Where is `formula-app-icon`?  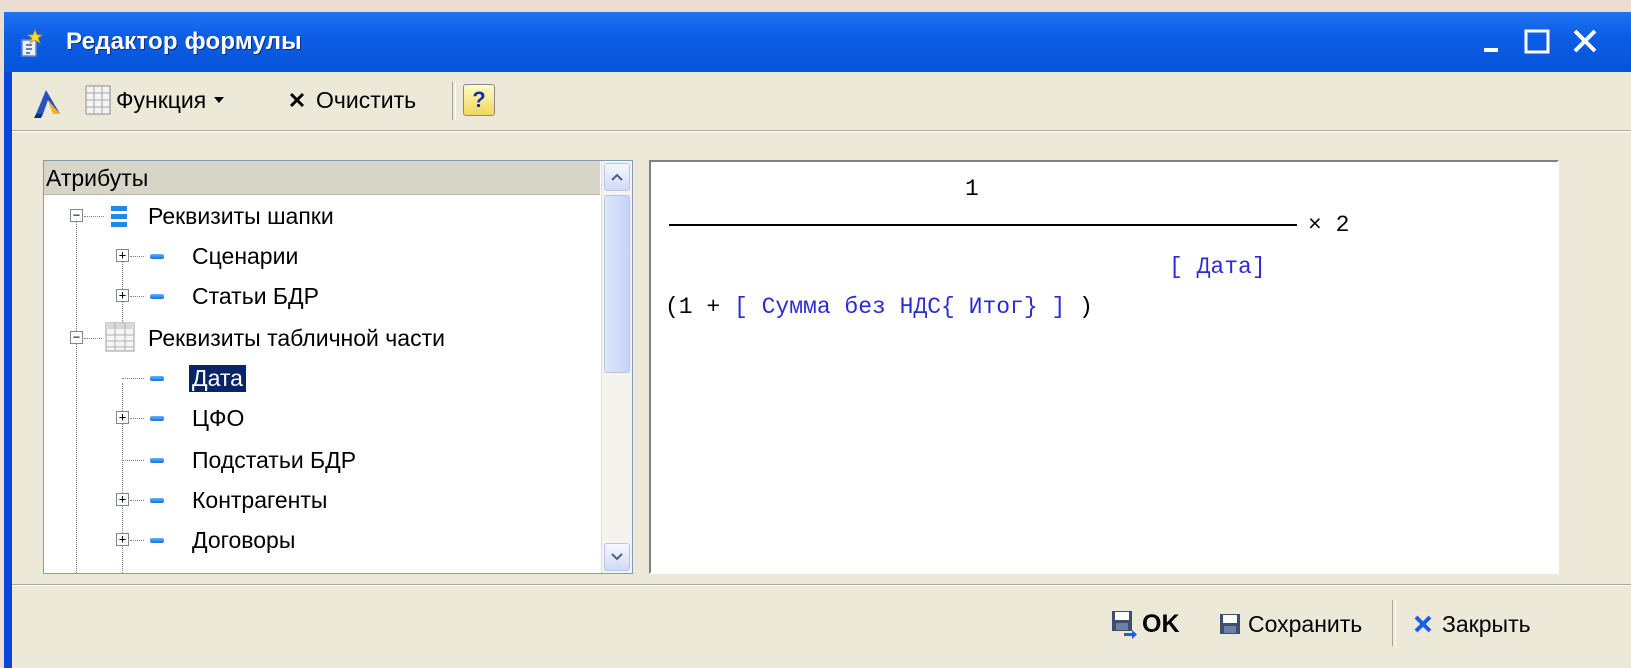
formula-app-icon is located at coordinates (32, 42).